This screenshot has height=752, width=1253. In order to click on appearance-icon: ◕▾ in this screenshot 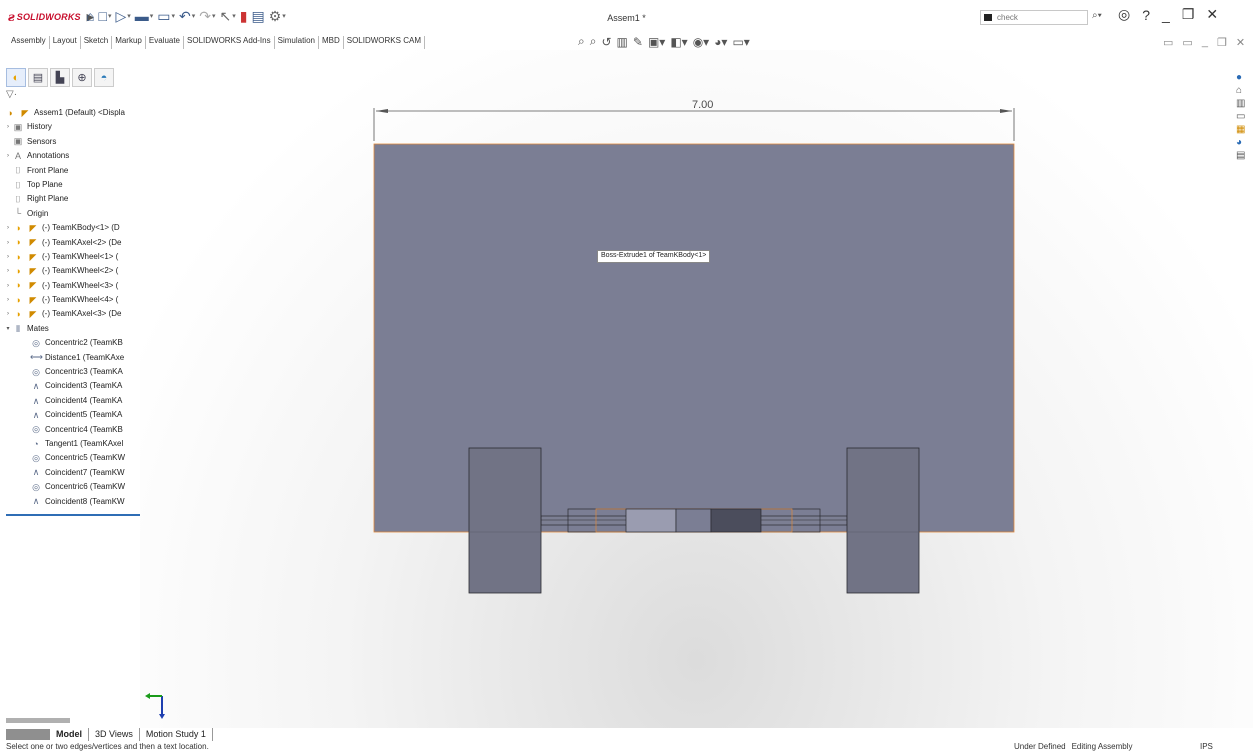, I will do `click(720, 42)`.